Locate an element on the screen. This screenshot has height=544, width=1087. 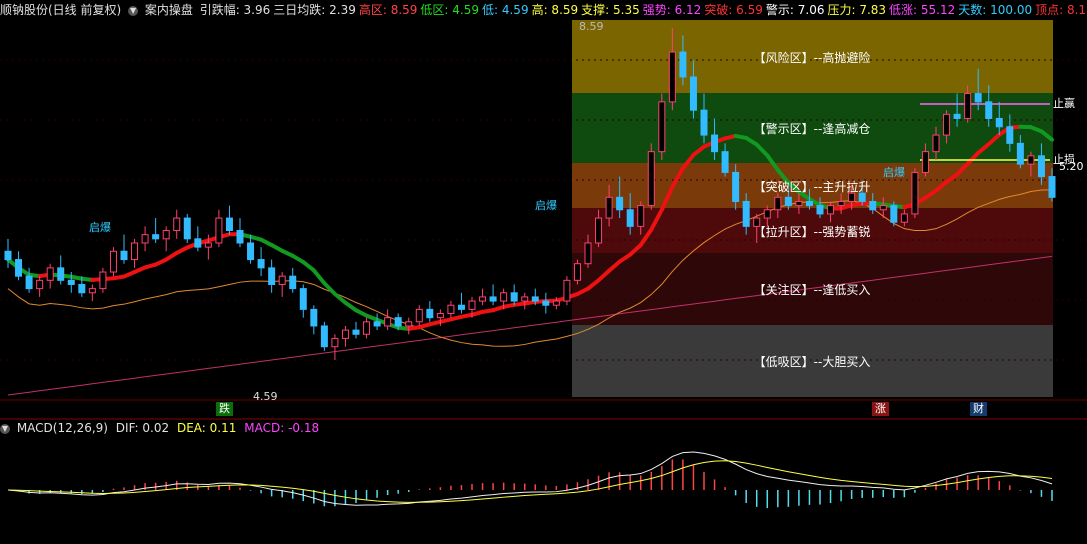
stock-title: 顺钠股份(日线 前复权) is located at coordinates (60, 10).